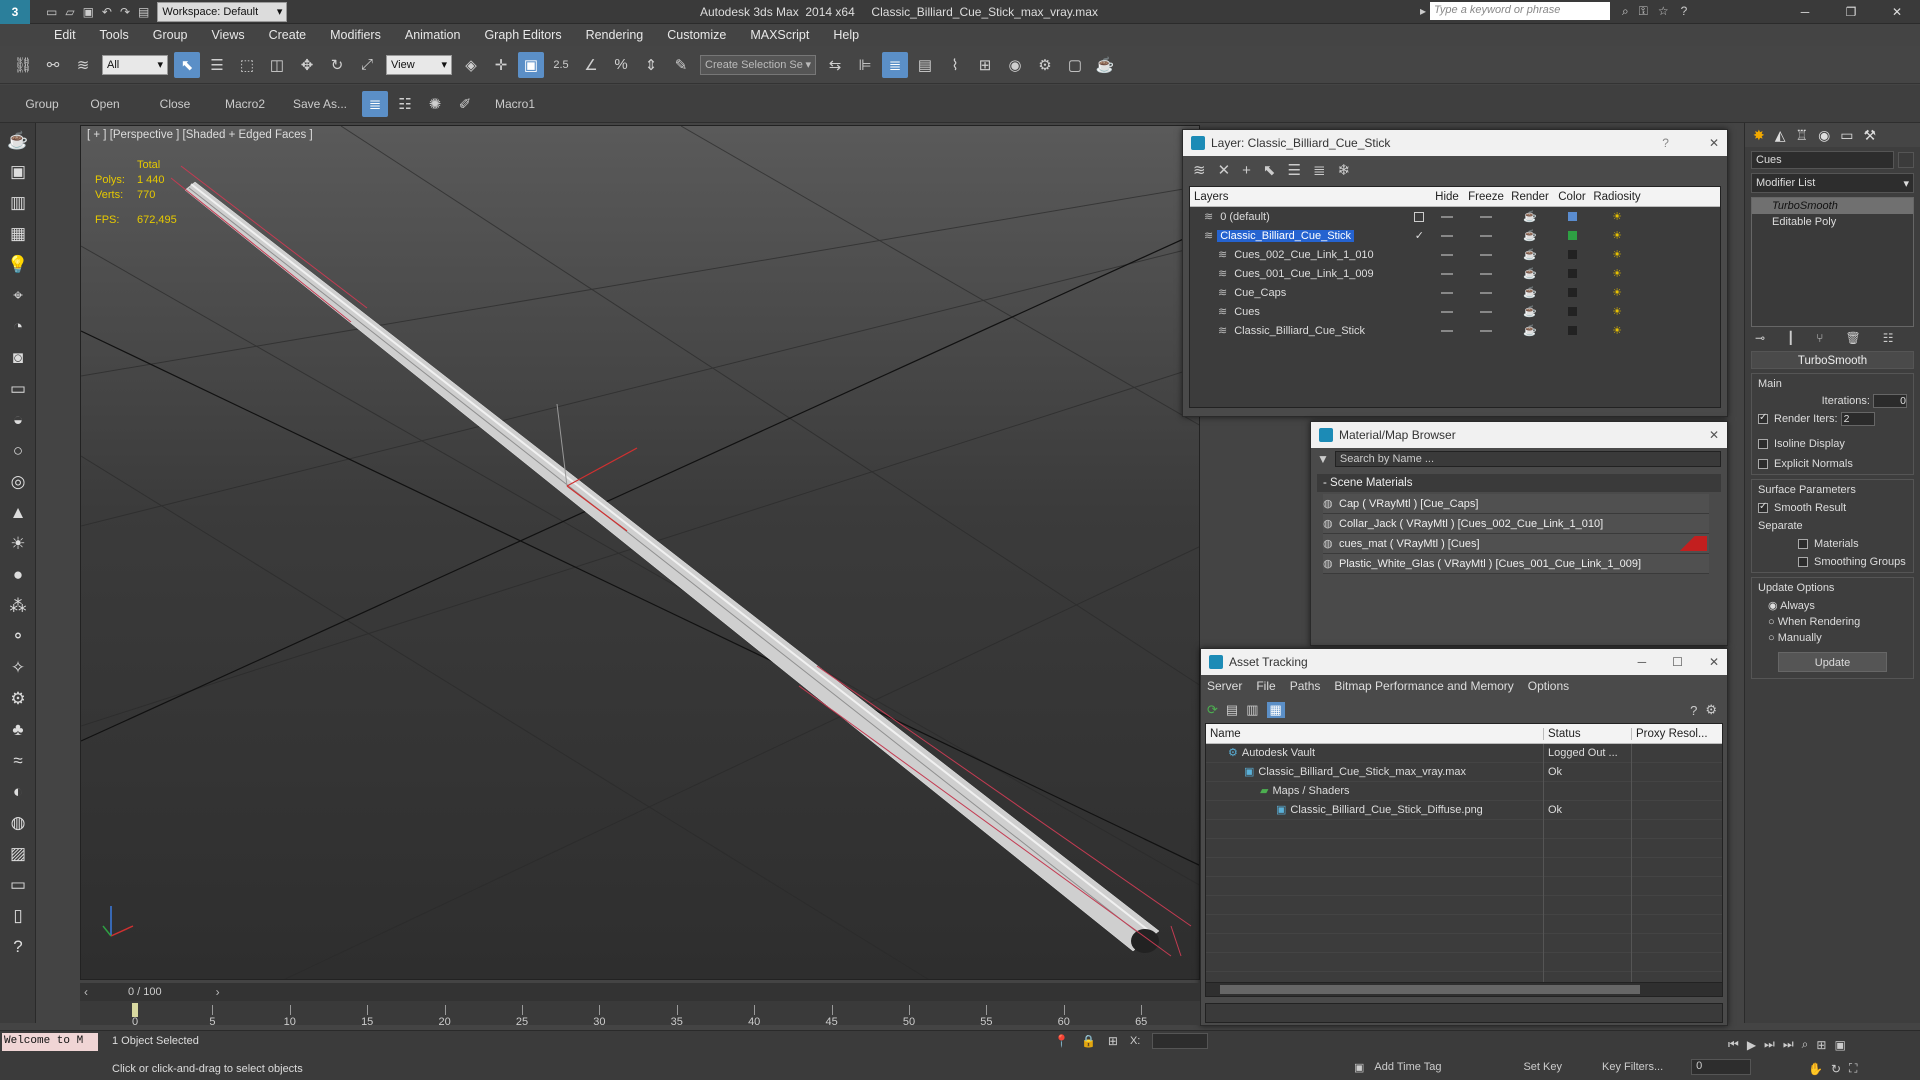 The width and height of the screenshot is (1920, 1080). I want to click on layer-row: ≋ Cues_002_Cue_Link_1_010 ☕ ☀, so click(1455, 254).